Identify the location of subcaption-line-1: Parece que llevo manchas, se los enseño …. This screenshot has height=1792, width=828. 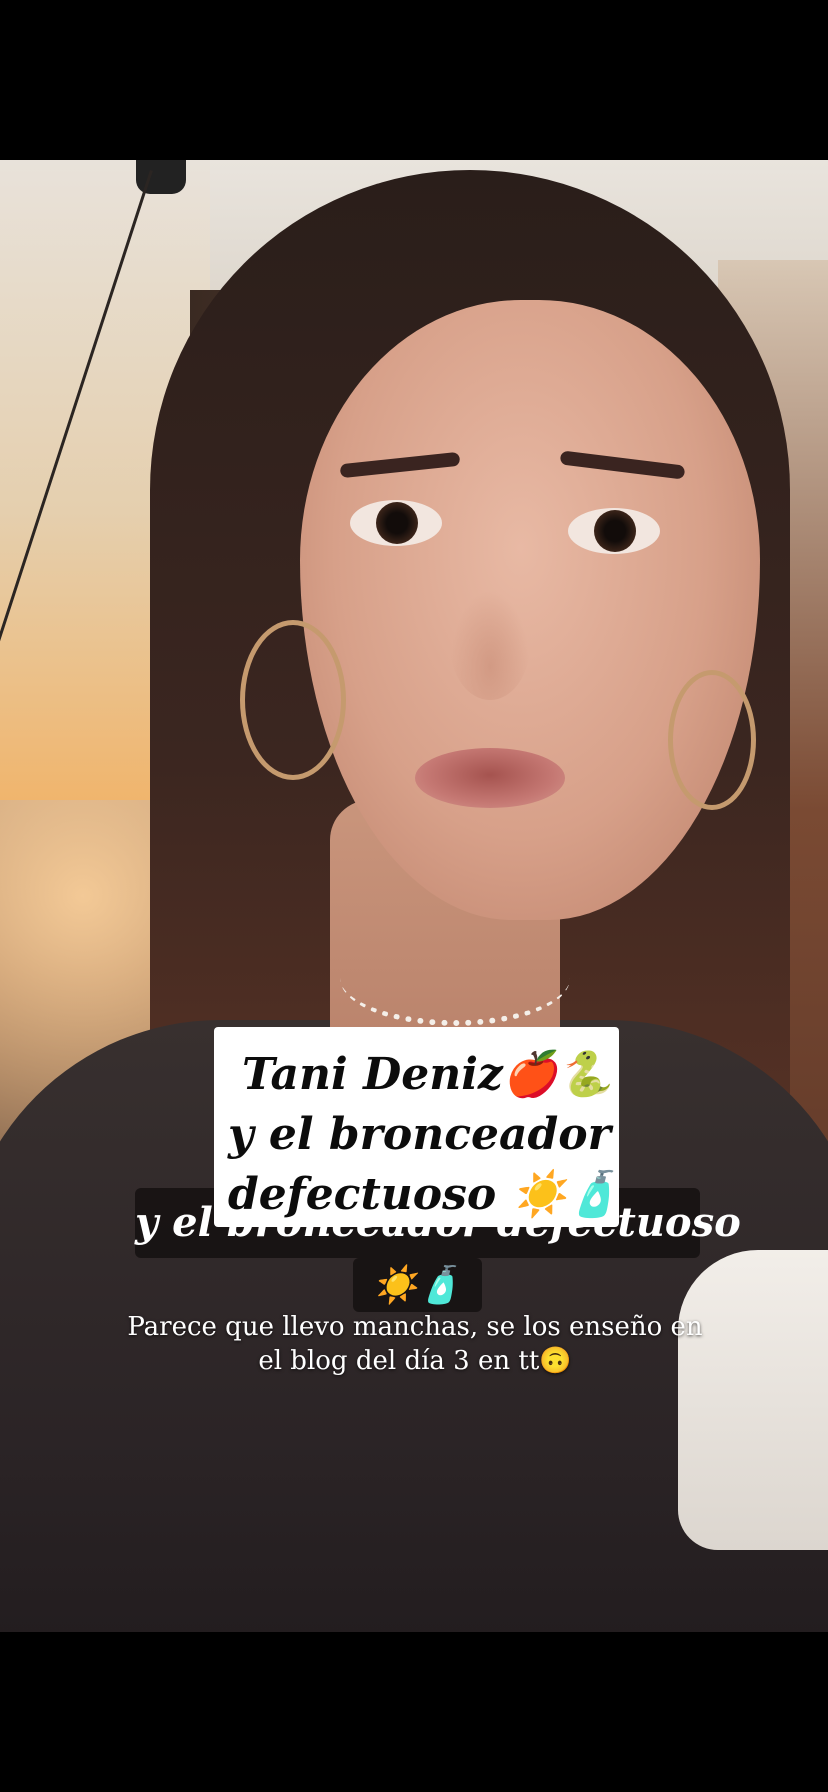
(415, 1327).